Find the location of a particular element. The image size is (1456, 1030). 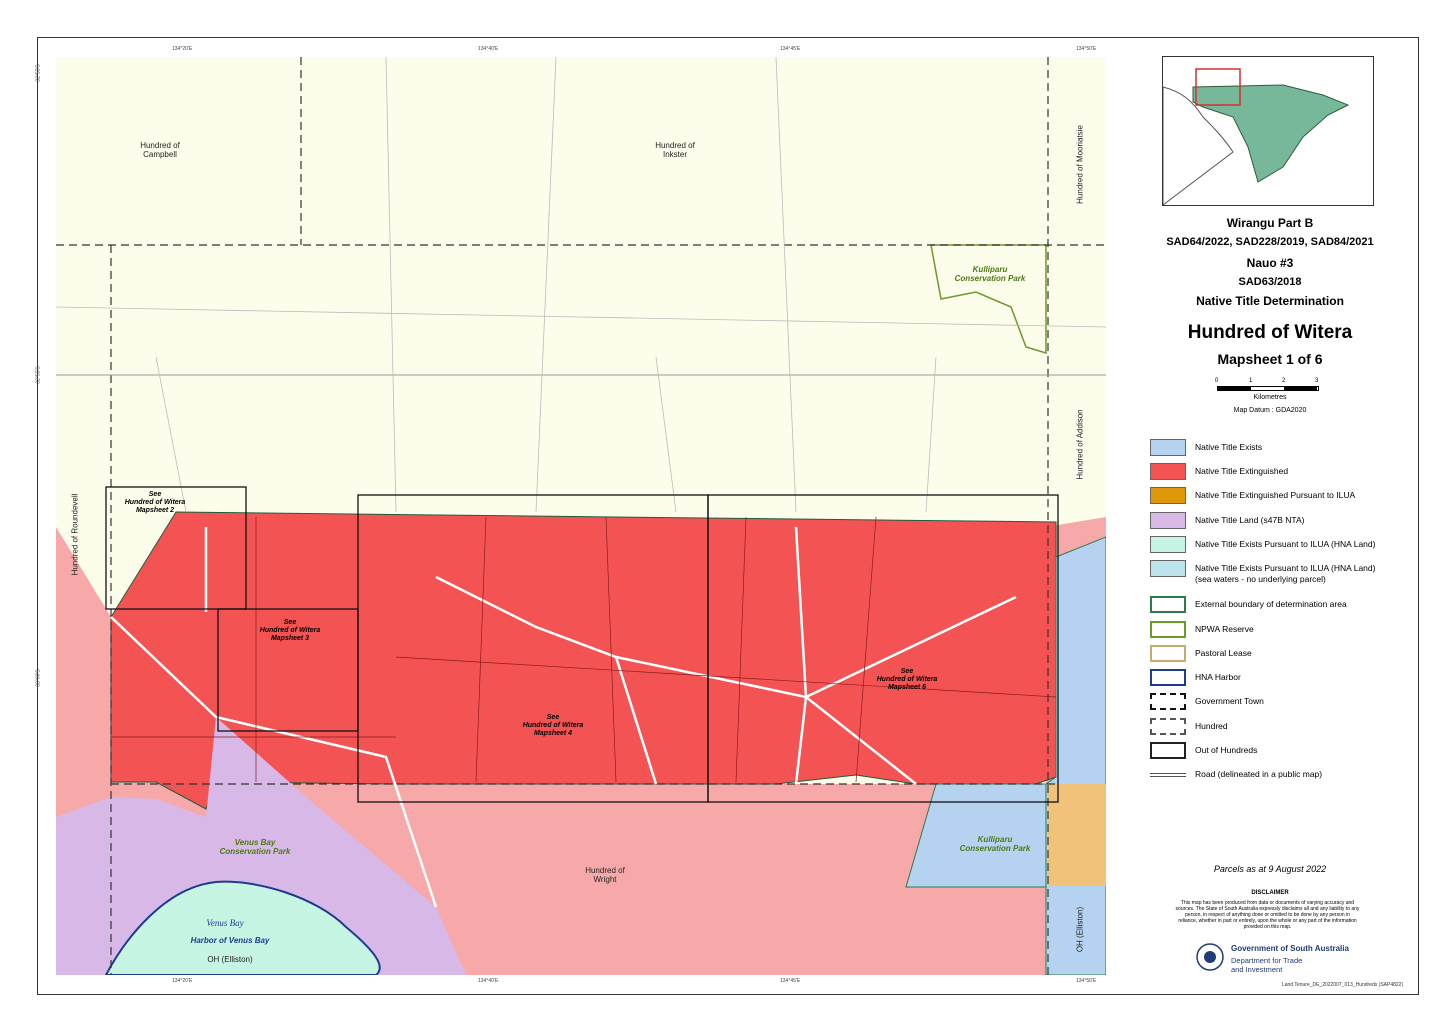

legend-item: Native Title Extinguished is located at coordinates (1280, 472).